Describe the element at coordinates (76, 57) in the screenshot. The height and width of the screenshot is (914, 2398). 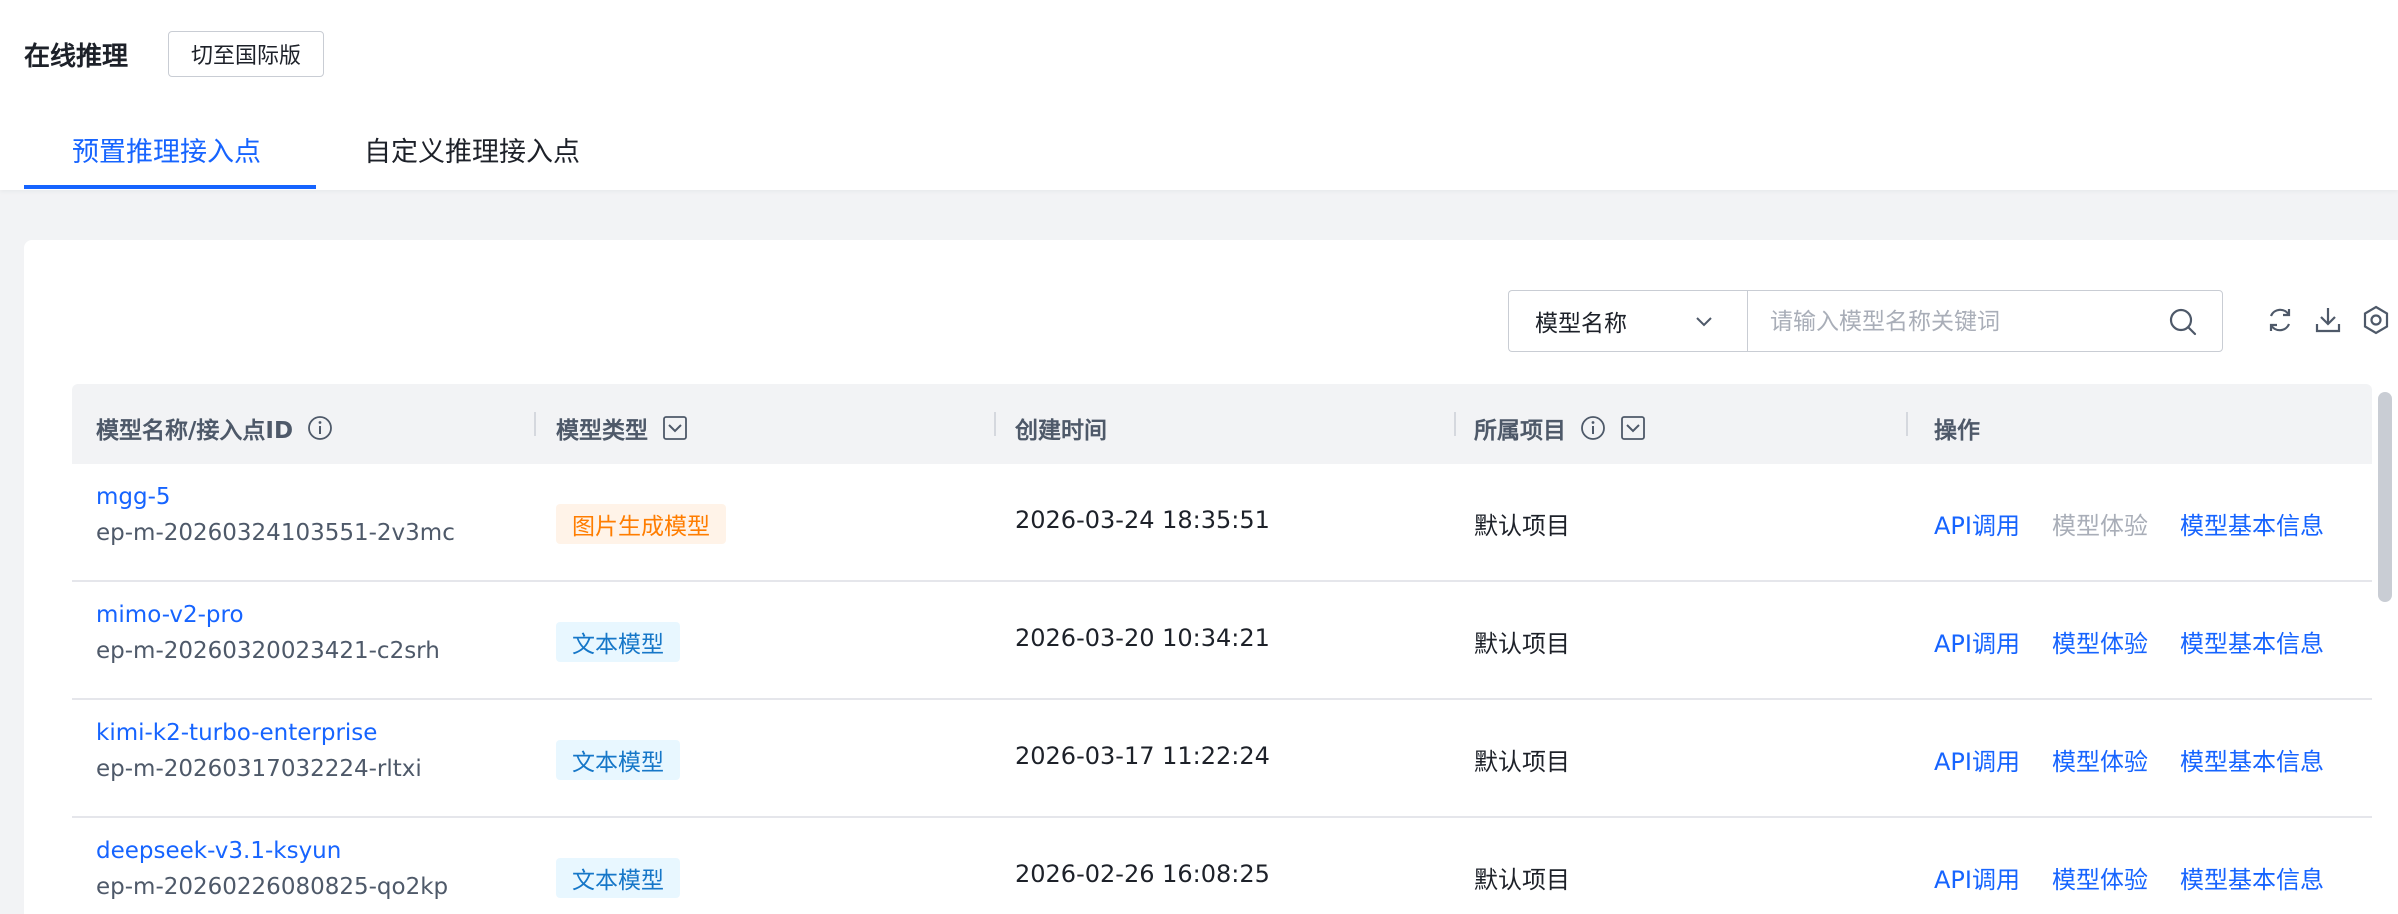
I see `page-title: 在线推理` at that location.